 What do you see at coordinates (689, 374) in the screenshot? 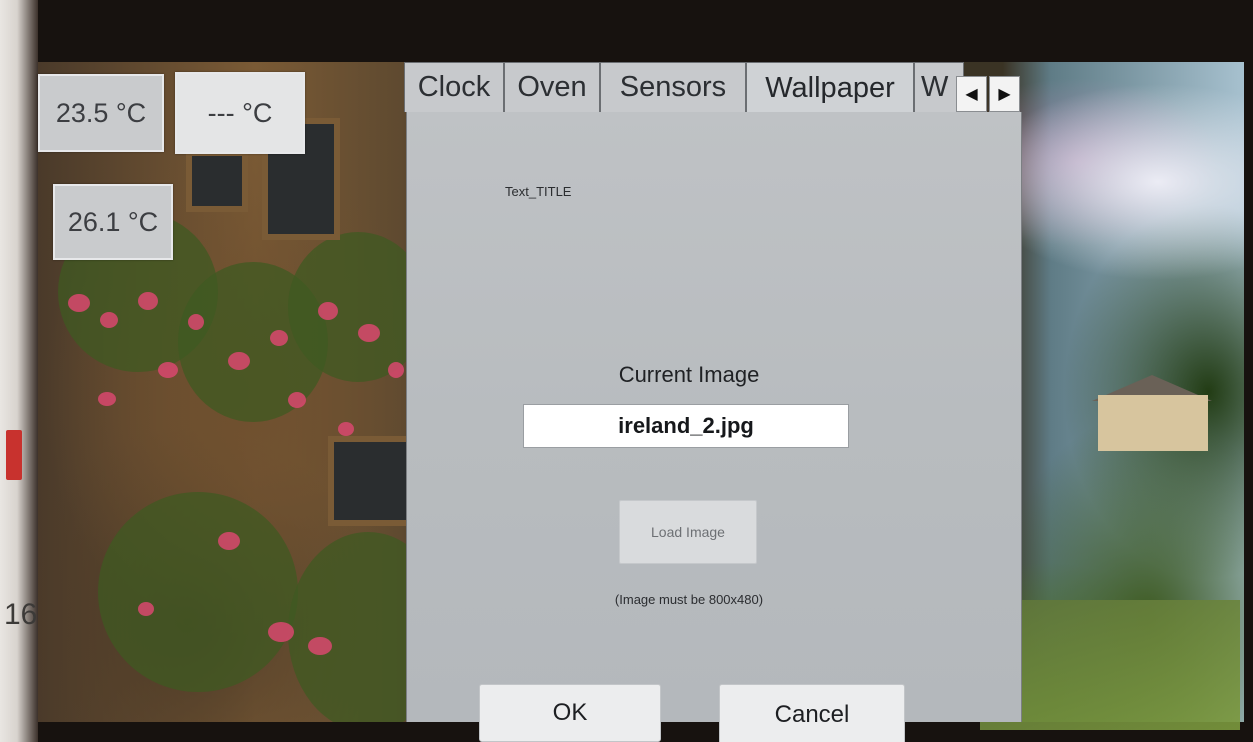
I see `current-image-label: Current Image` at bounding box center [689, 374].